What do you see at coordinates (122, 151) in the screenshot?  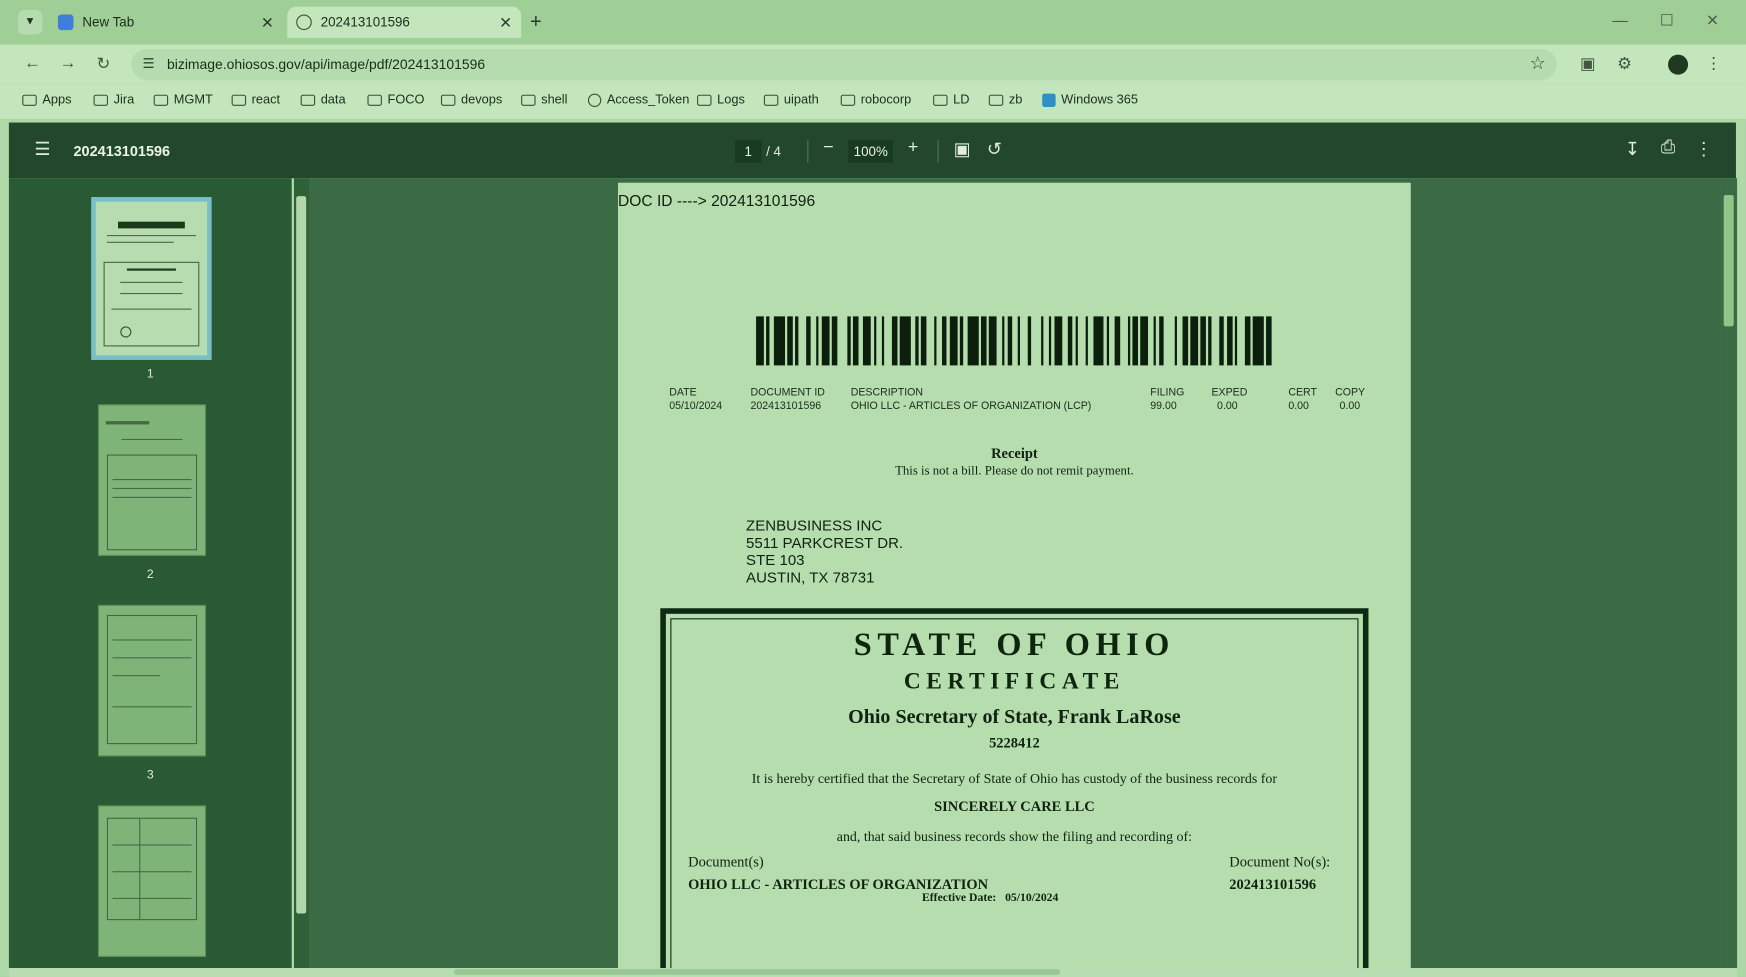 I see `document-title: 202413101596` at bounding box center [122, 151].